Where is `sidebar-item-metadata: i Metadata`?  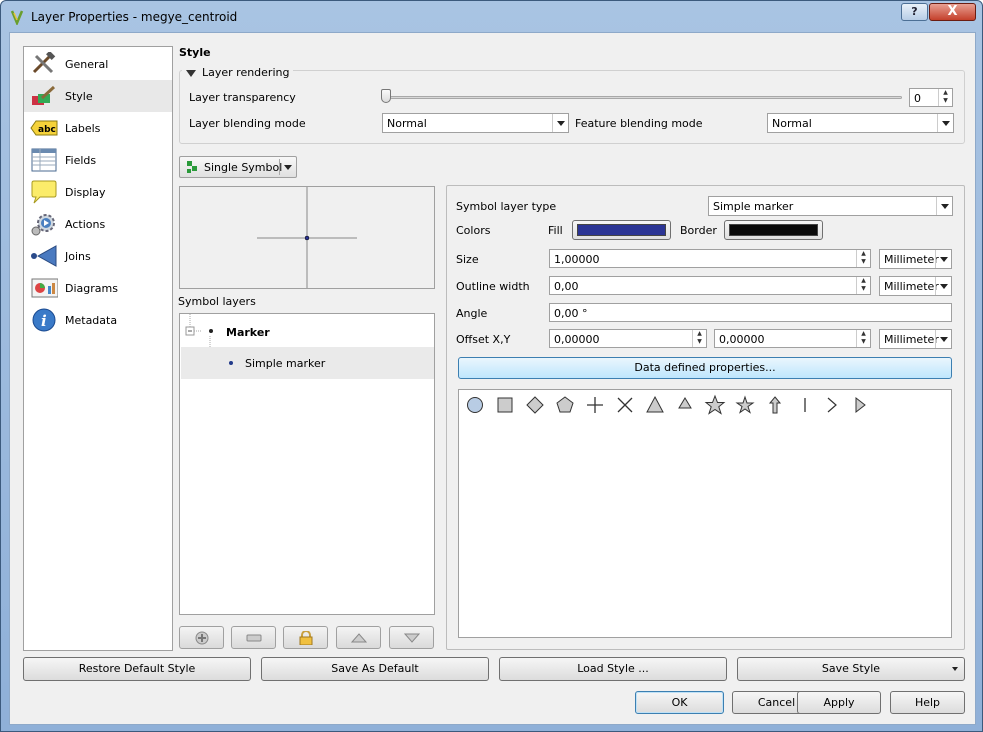
sidebar-item-metadata: i Metadata is located at coordinates (98, 320).